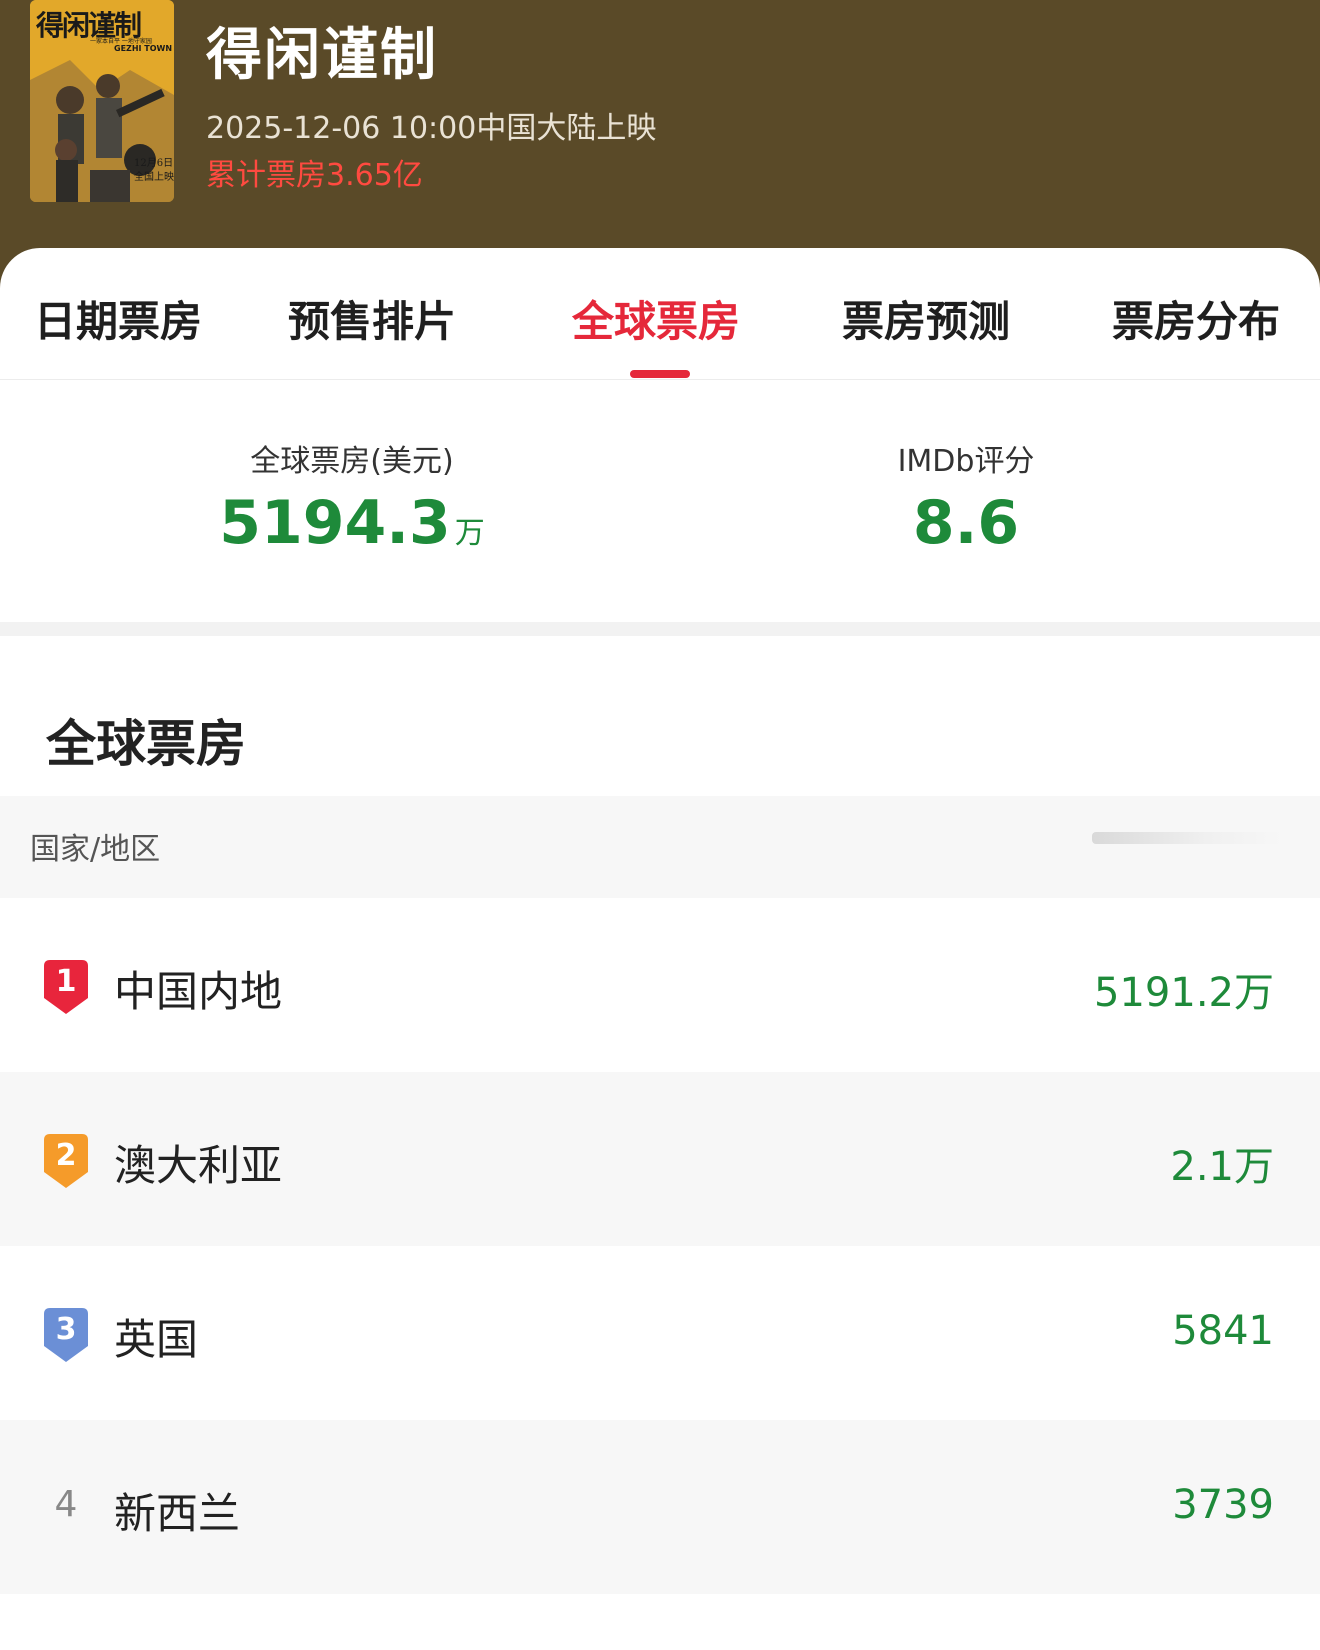  I want to click on movie-title: 得闲谨制, so click(322, 55).